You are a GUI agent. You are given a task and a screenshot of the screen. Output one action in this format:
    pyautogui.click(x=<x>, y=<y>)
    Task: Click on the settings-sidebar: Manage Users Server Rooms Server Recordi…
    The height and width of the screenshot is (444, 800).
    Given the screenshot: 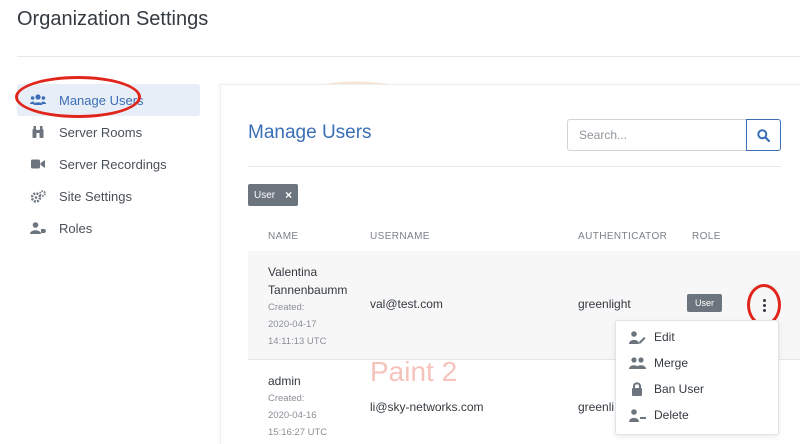 What is the action you would take?
    pyautogui.click(x=108, y=164)
    